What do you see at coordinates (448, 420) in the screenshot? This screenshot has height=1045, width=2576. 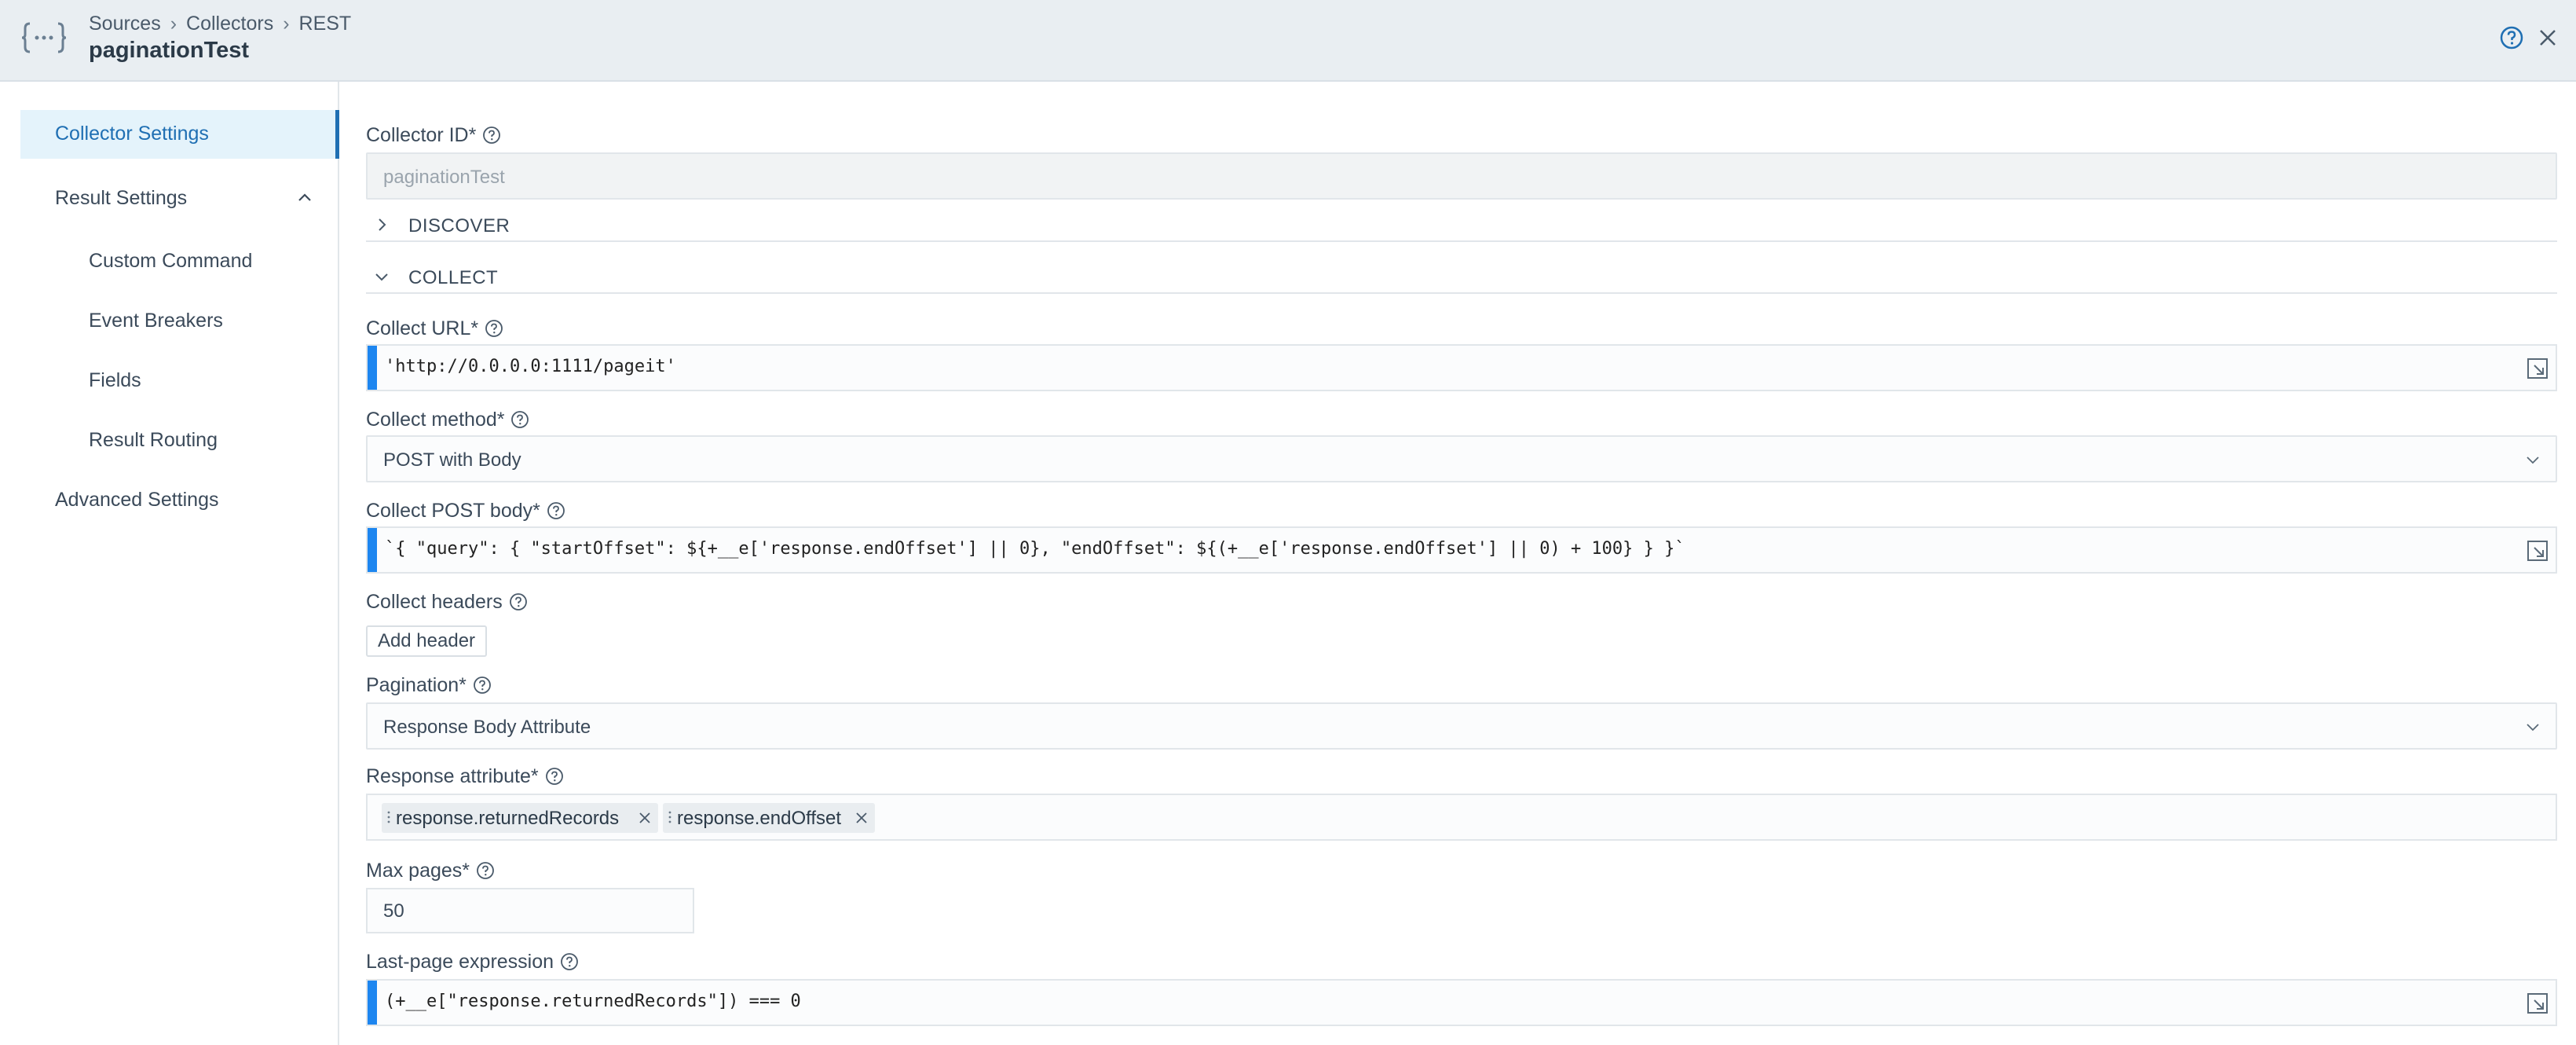 I see `collect-method-label: Collect method*` at bounding box center [448, 420].